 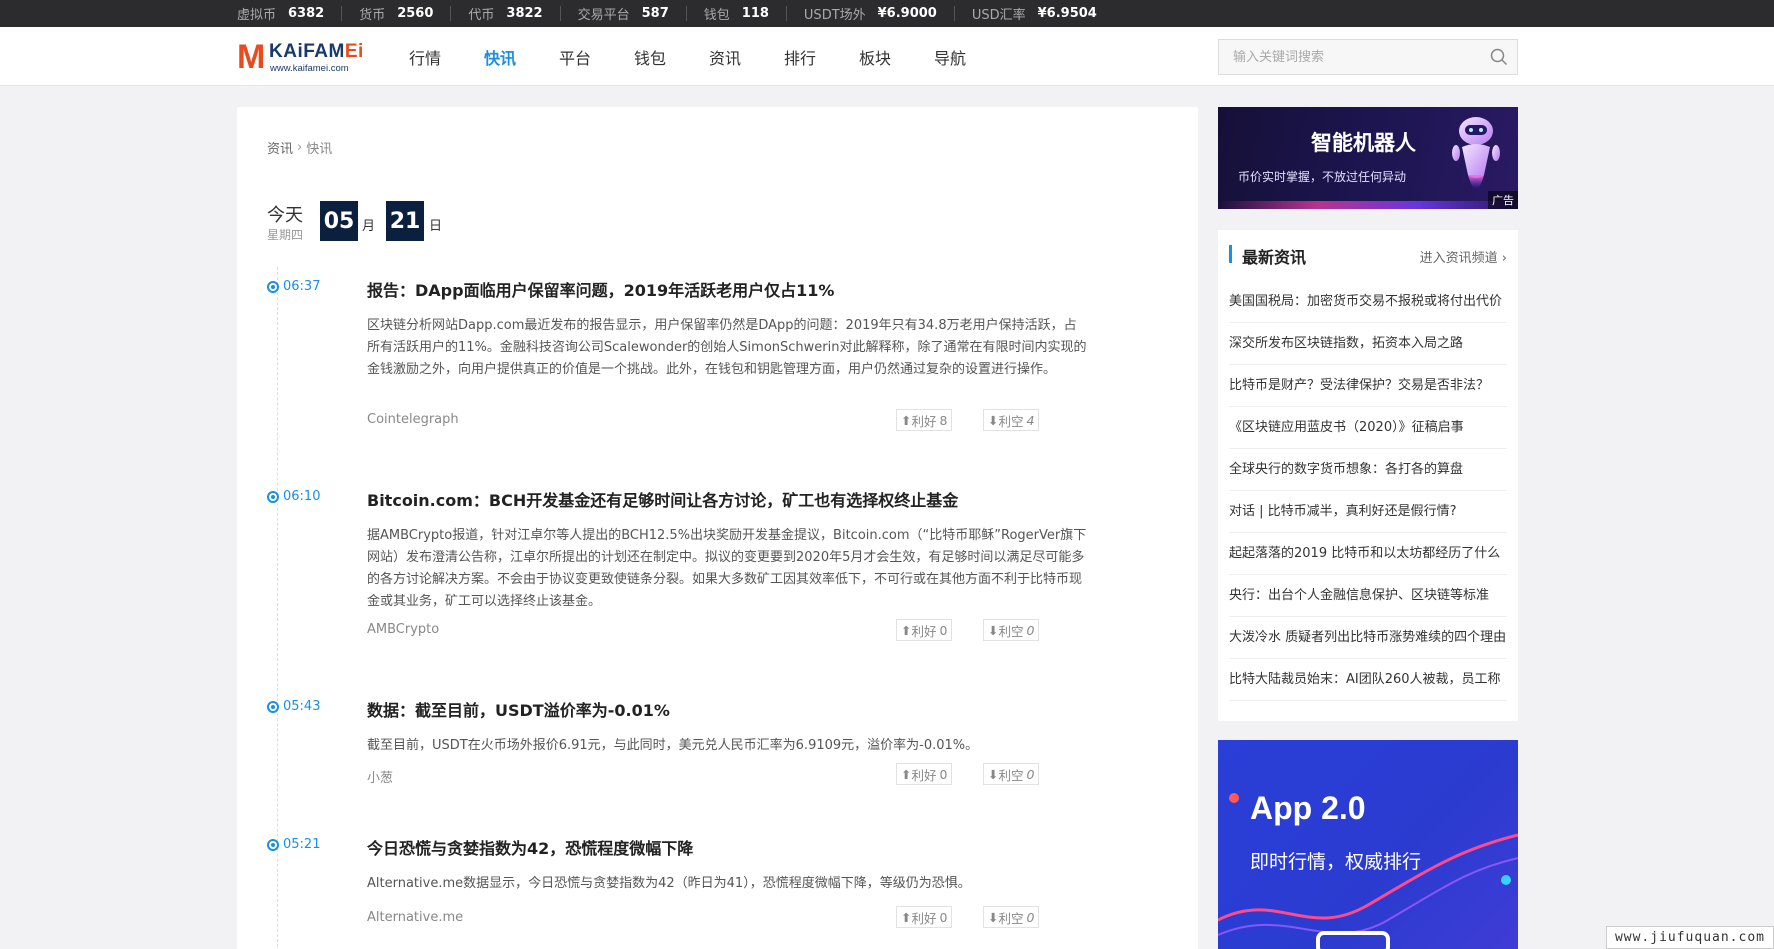 What do you see at coordinates (257, 15) in the screenshot?
I see `stat-label: 虚拟币` at bounding box center [257, 15].